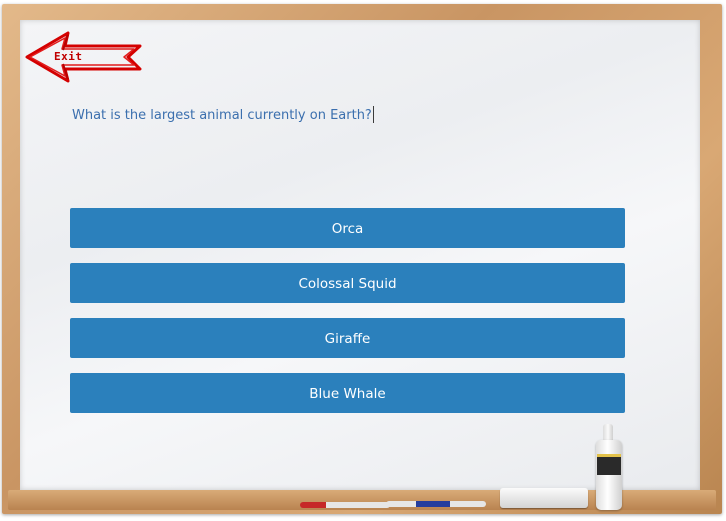 This screenshot has width=726, height=521. I want to click on exit-label: Exit, so click(68, 56).